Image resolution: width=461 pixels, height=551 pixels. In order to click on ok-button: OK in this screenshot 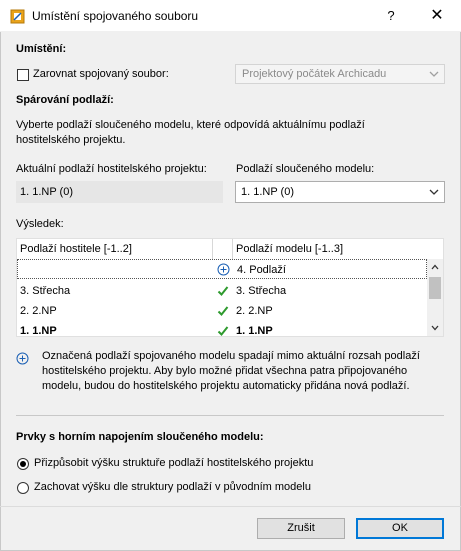, I will do `click(400, 528)`.